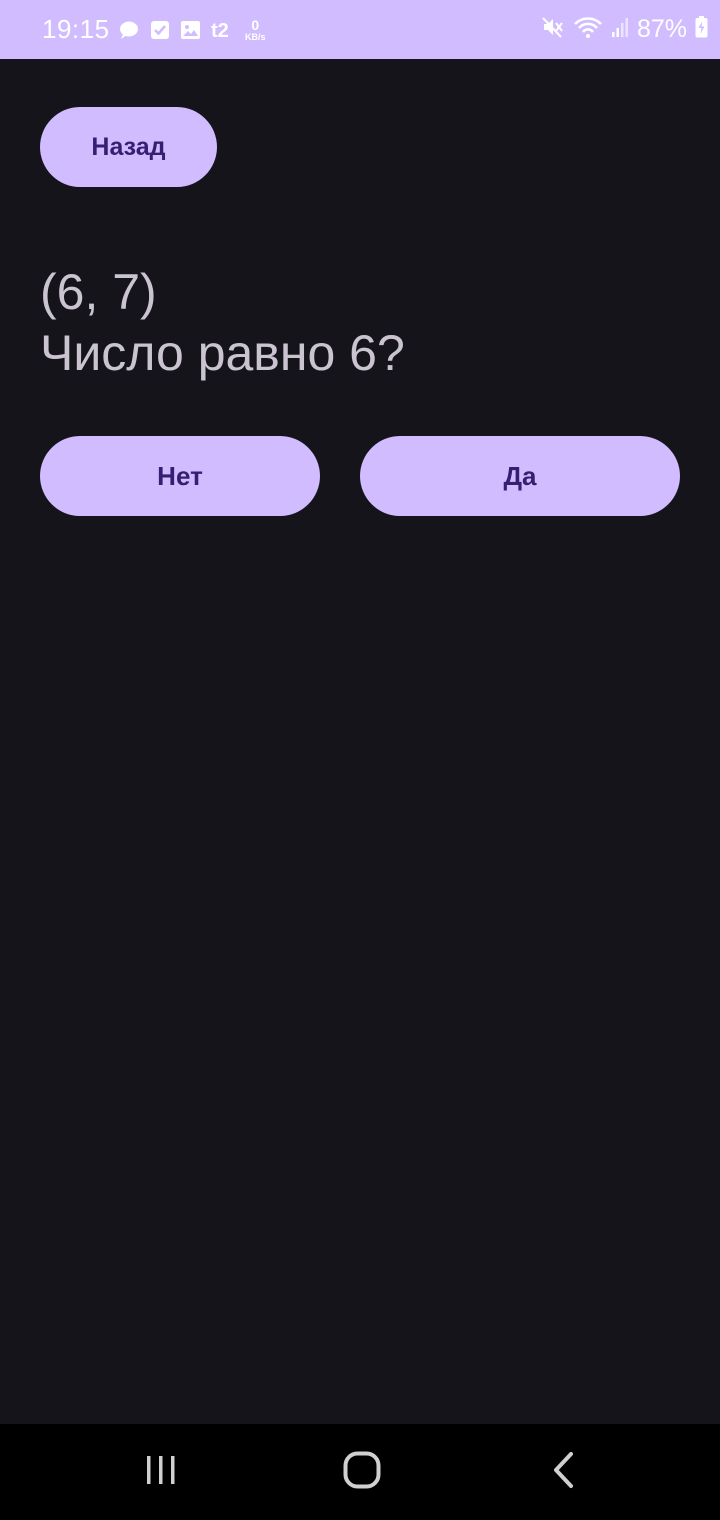  Describe the element at coordinates (180, 476) in the screenshot. I see `no-button: Нет` at that location.